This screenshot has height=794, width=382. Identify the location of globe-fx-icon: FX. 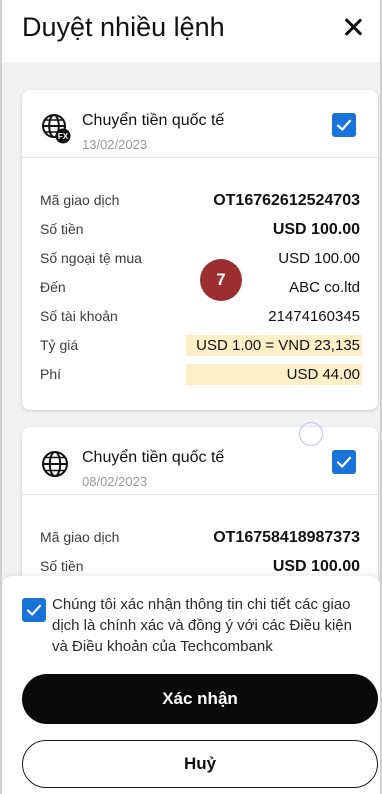
(56, 129).